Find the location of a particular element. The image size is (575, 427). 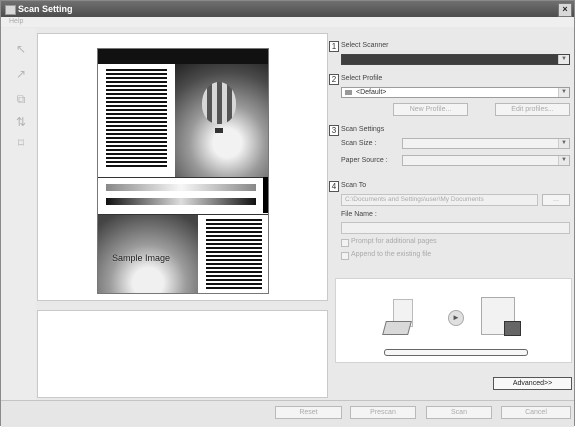

append-file-label: Append to the existing file is located at coordinates (391, 254).